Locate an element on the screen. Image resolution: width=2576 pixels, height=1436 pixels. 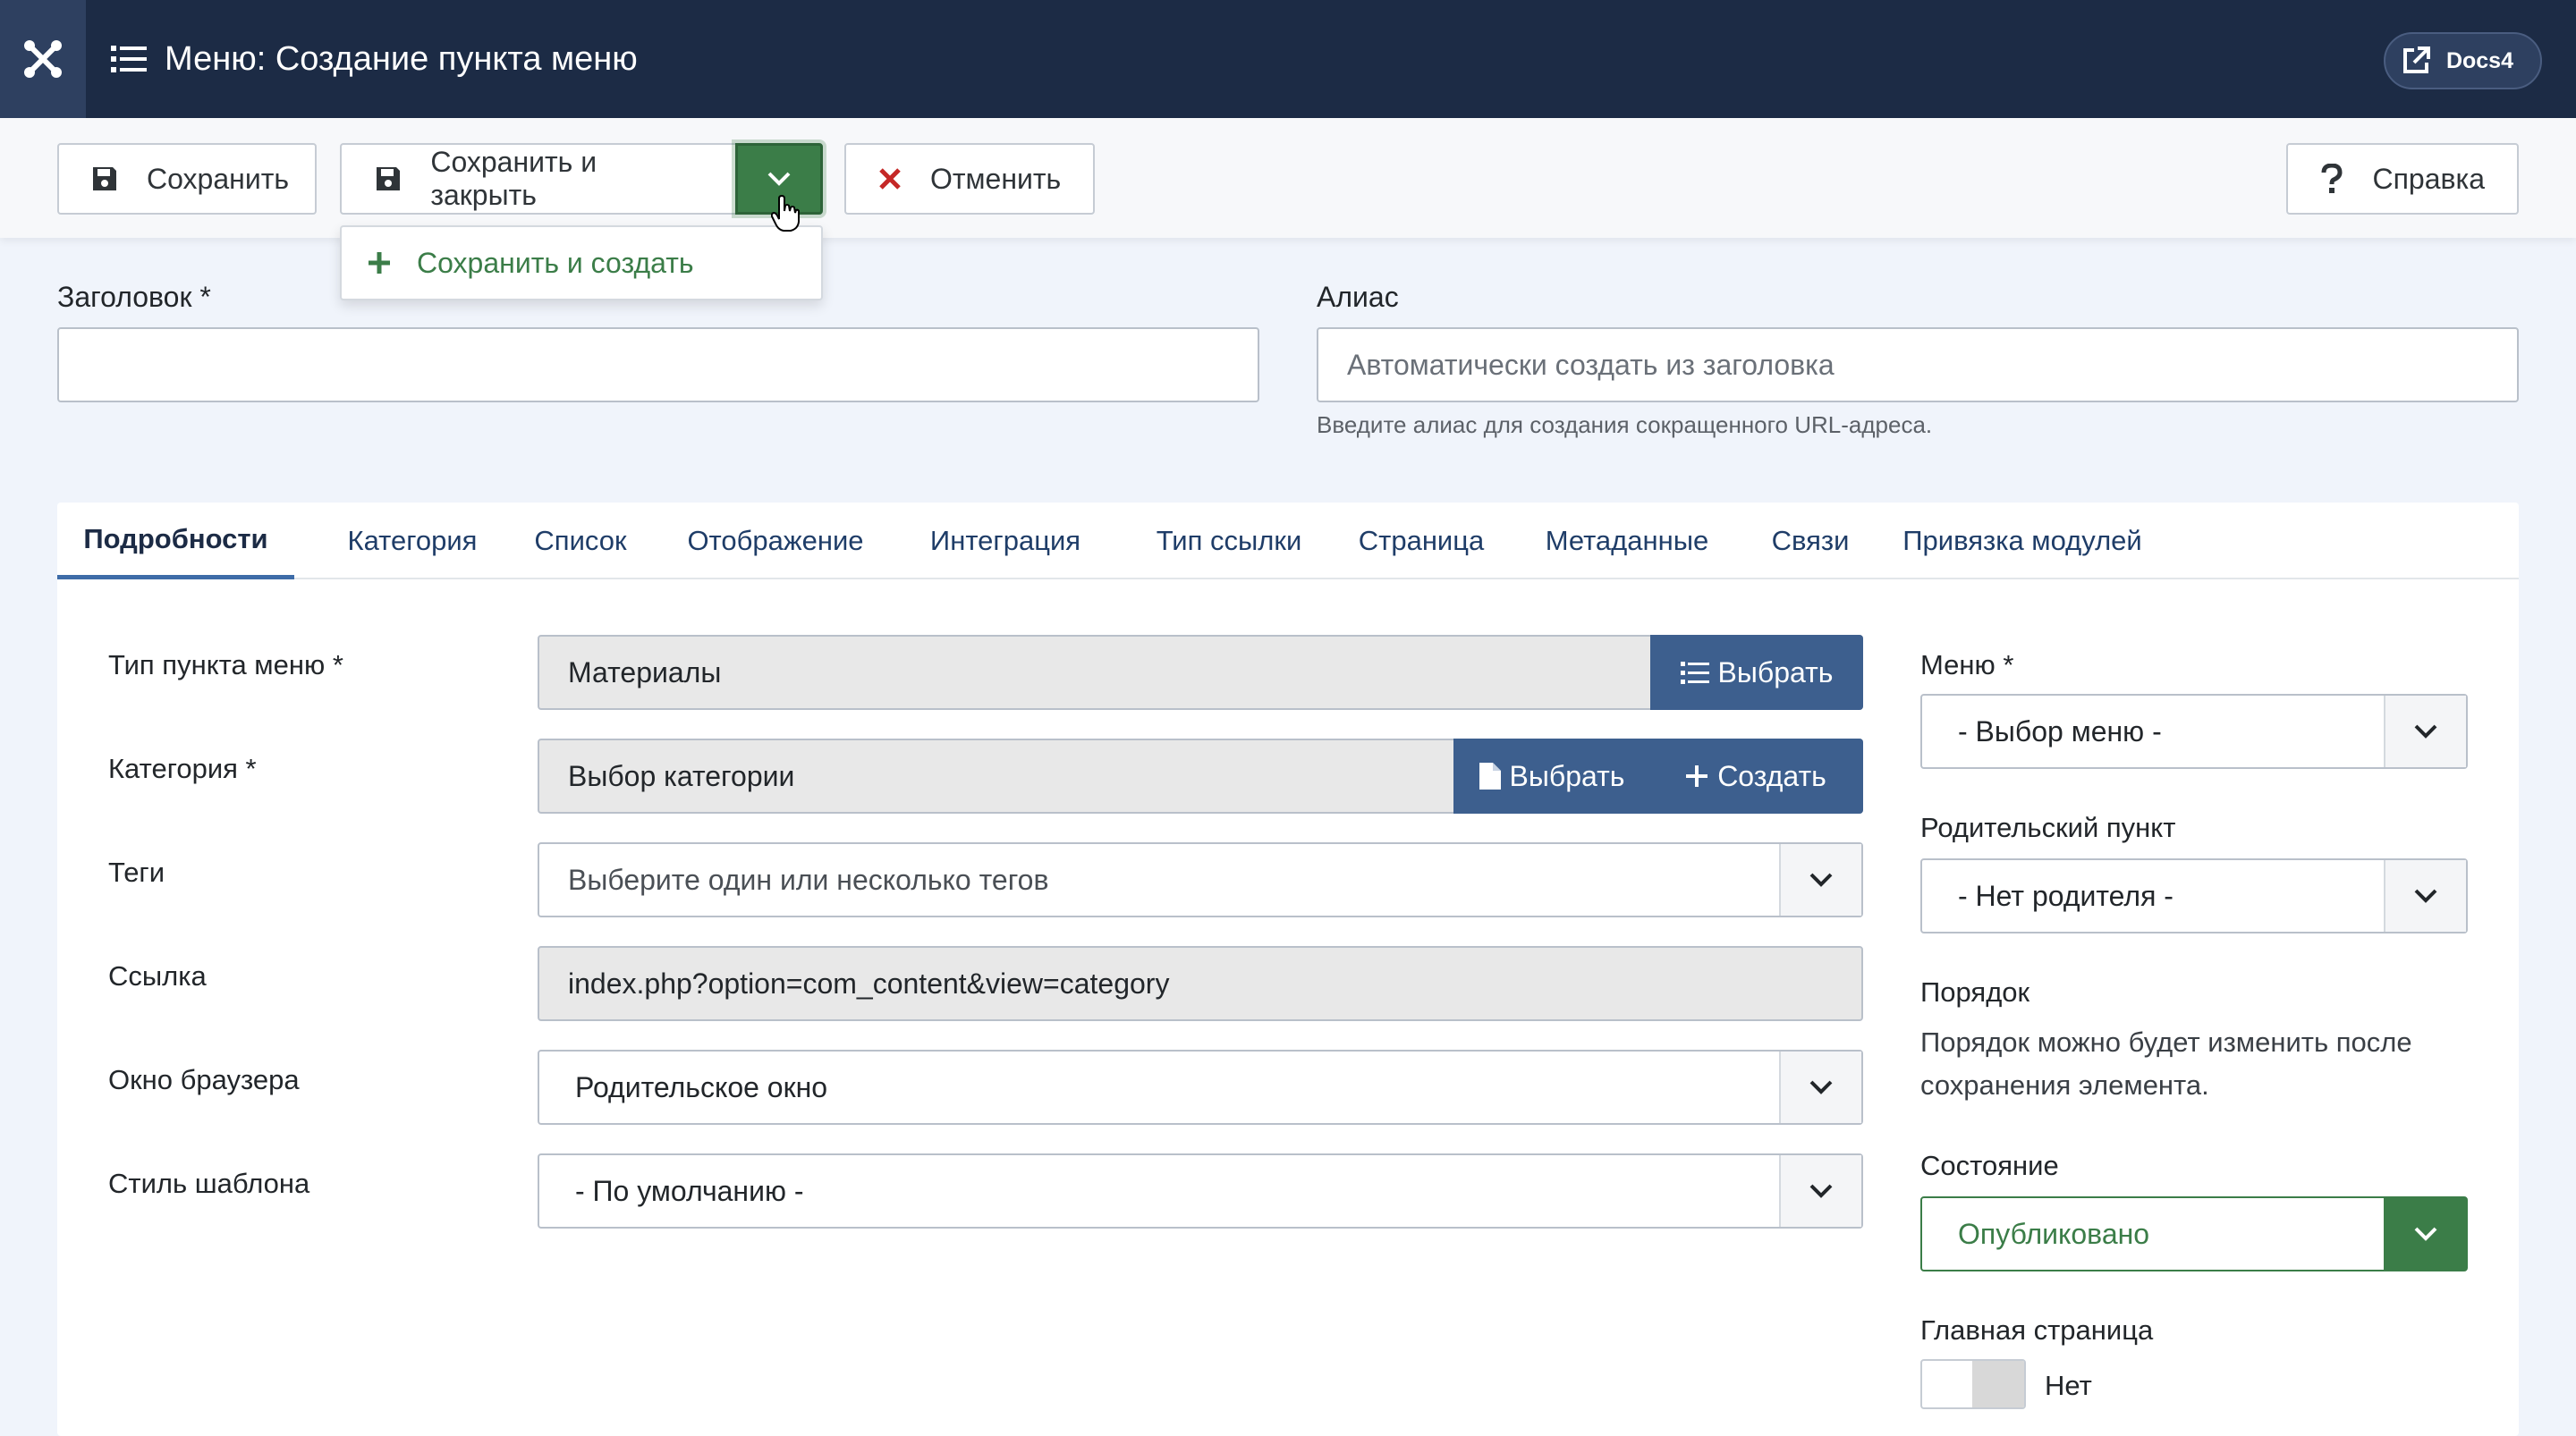
category-value: Выбор категории is located at coordinates (681, 775).